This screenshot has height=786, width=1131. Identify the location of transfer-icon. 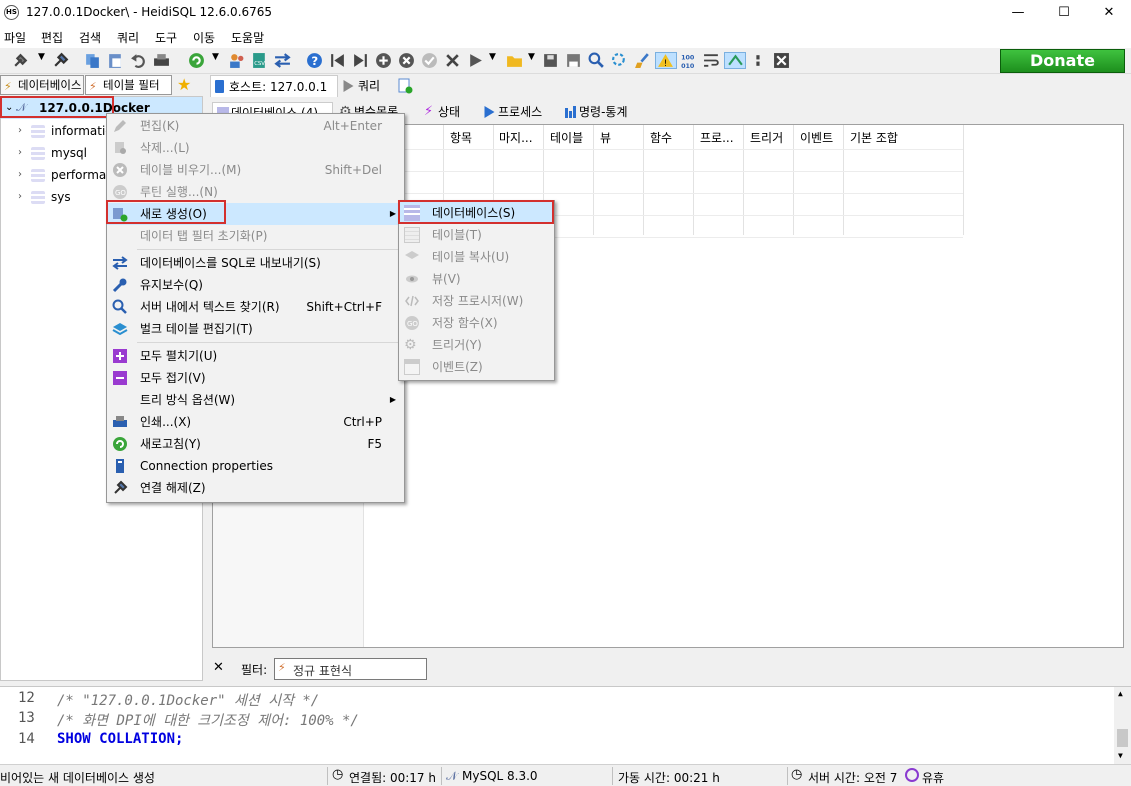
(282, 60).